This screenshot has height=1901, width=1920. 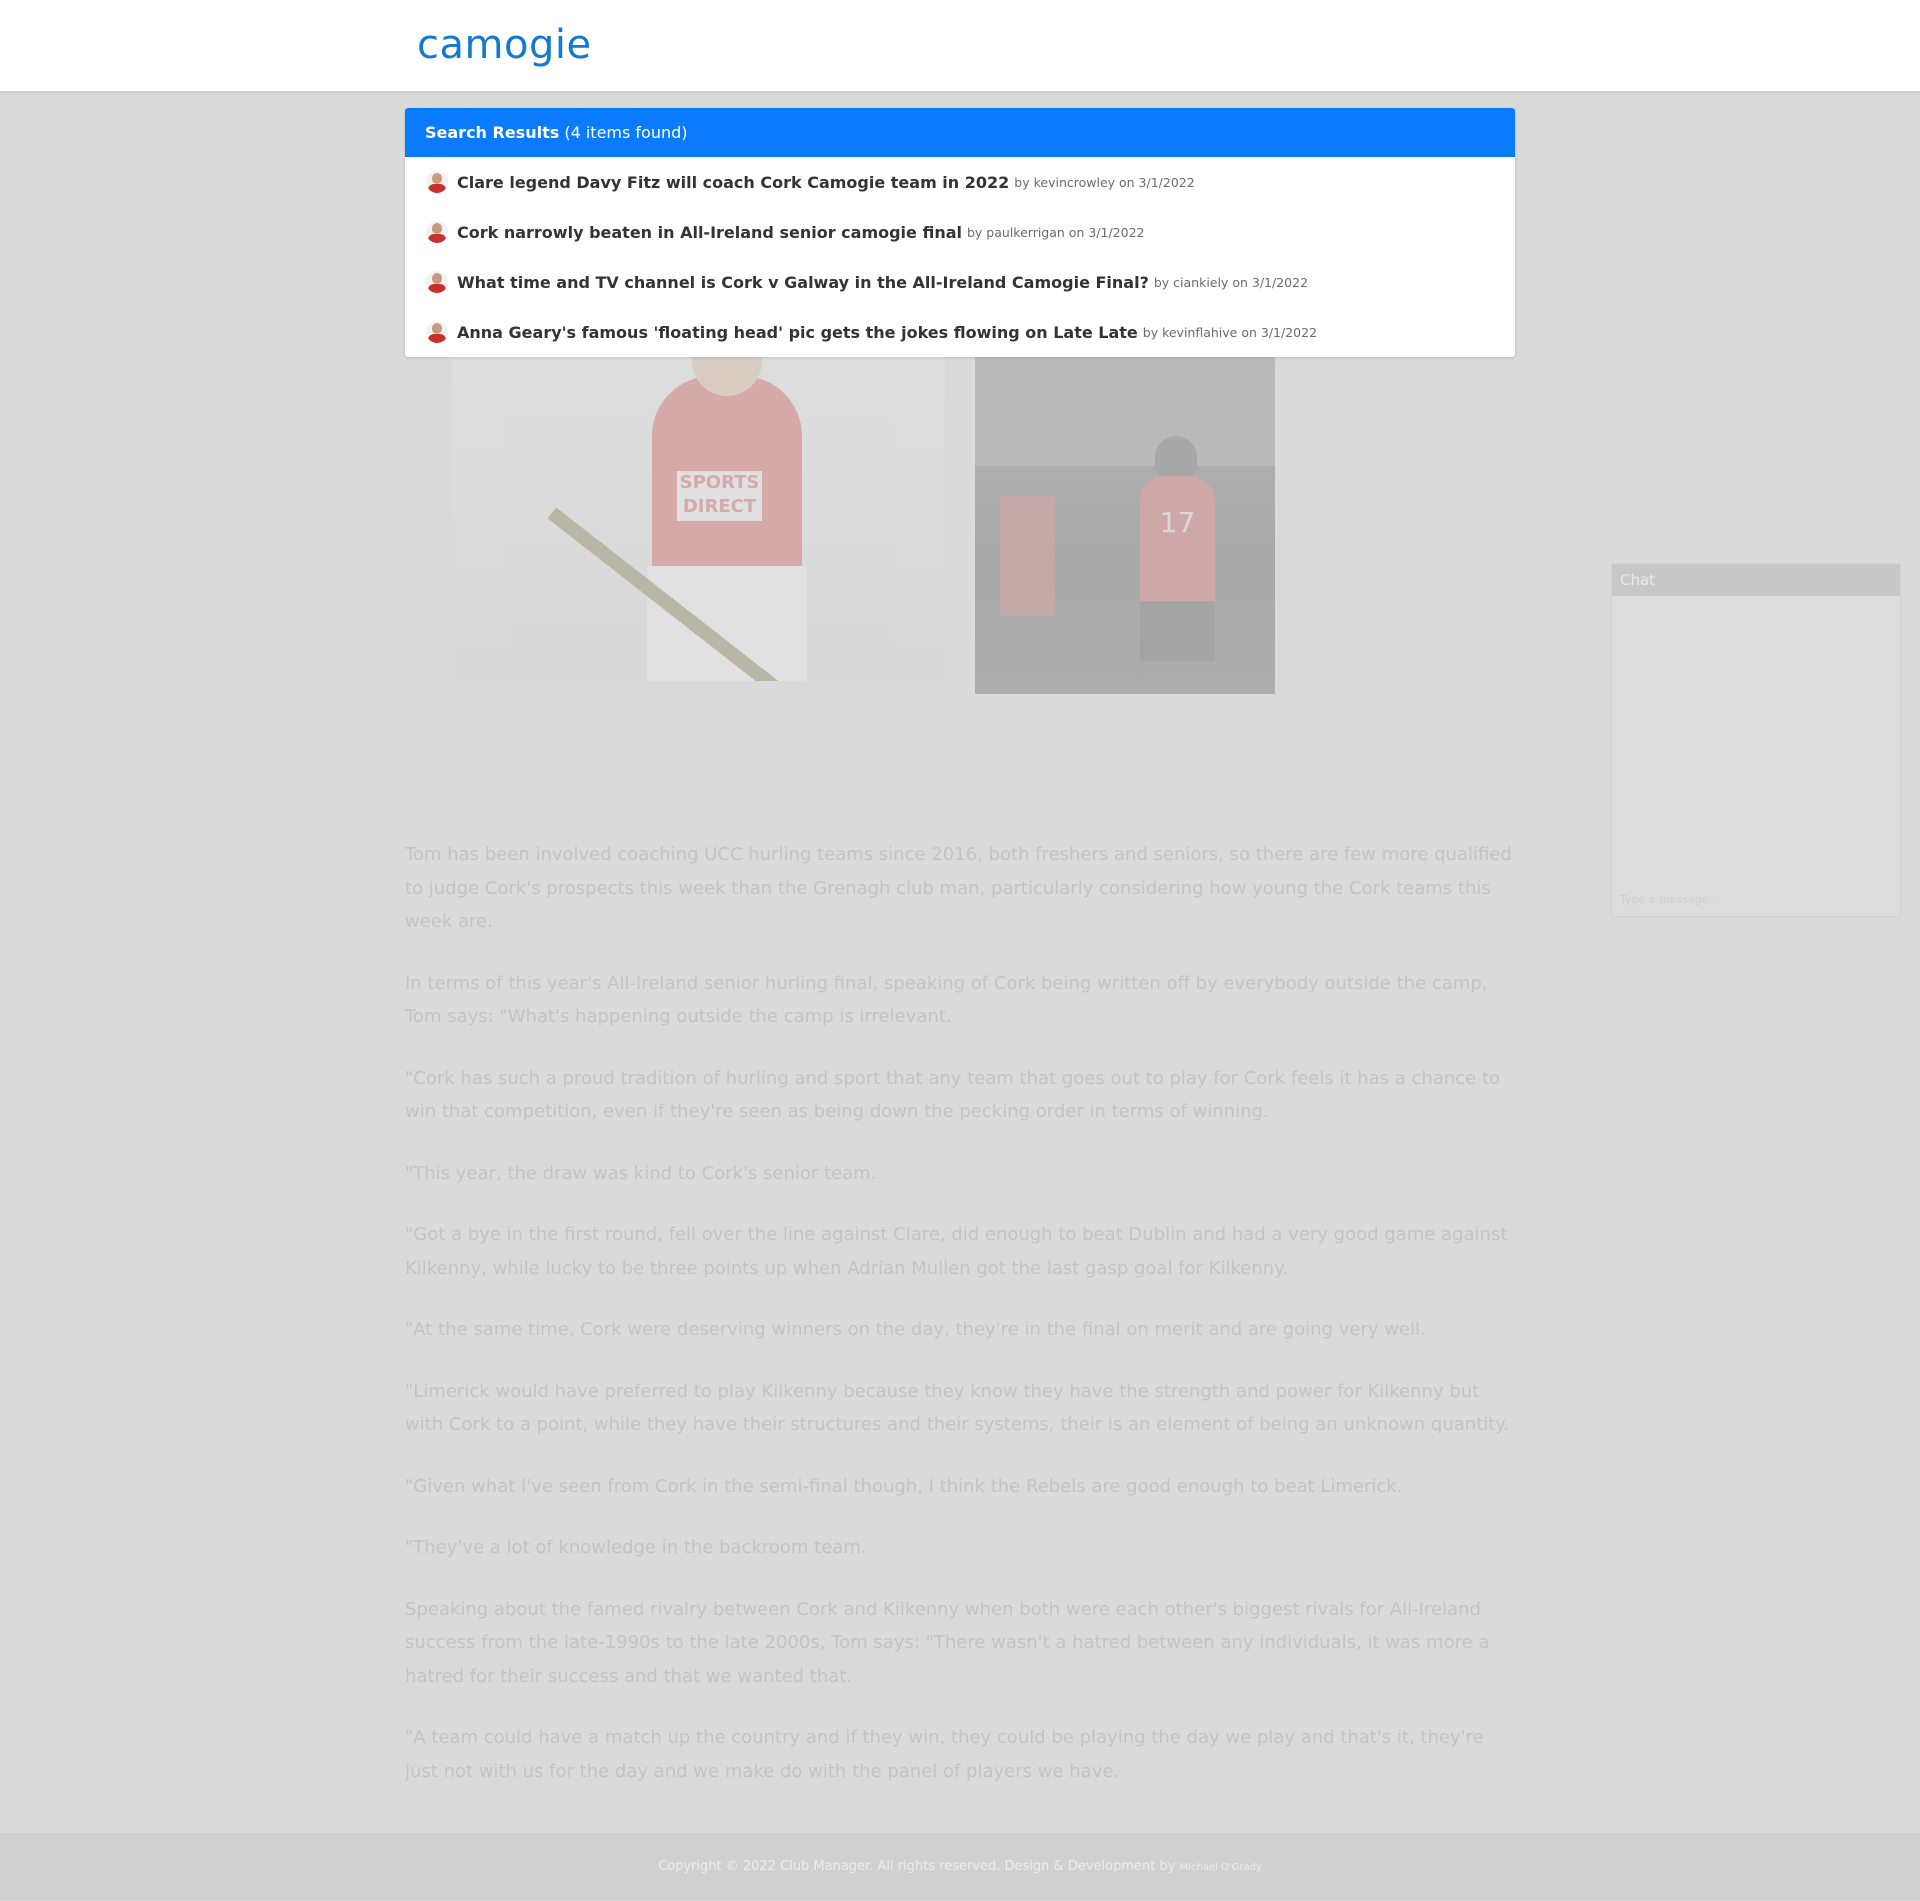 I want to click on search-result-meta: by paulkerrigan on 3/1/2022, so click(x=1056, y=232).